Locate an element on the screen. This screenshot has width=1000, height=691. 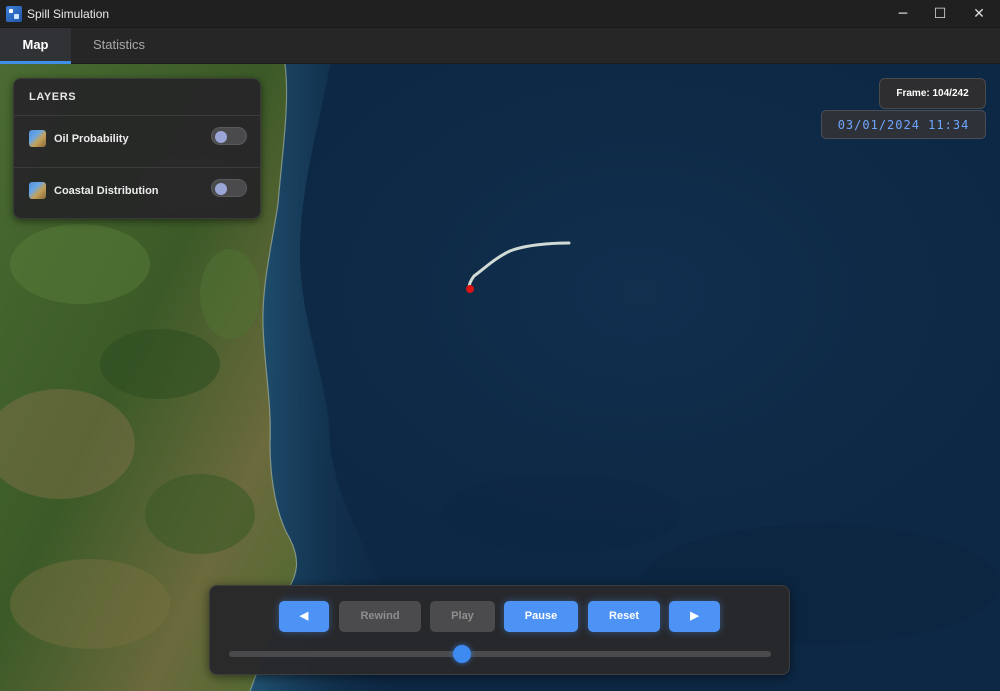
timeline-slider-thumb is located at coordinates (462, 654).